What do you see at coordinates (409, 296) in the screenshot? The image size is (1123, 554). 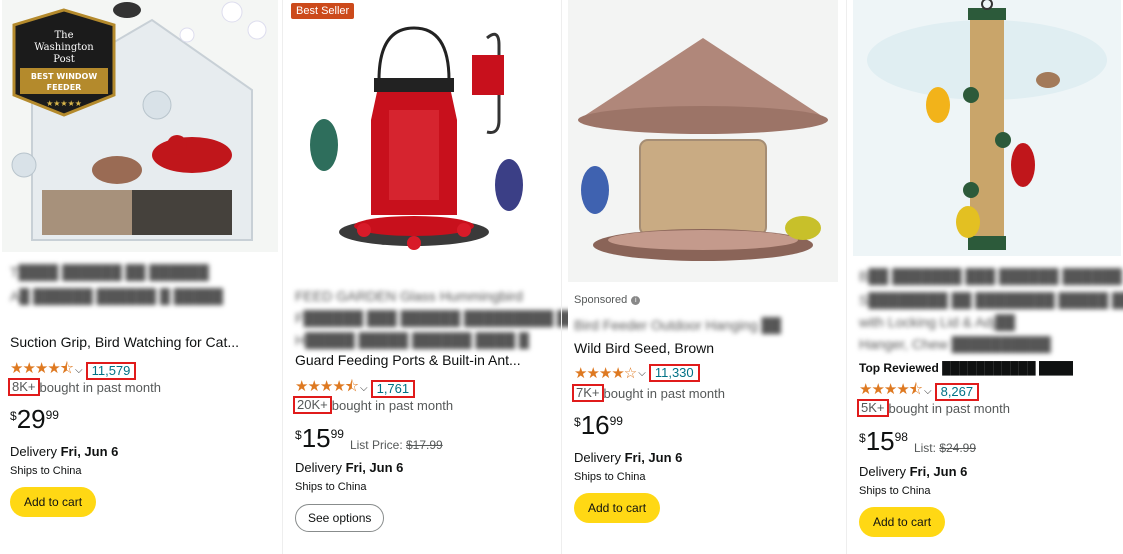 I see `product-title-line: FEED GARDEN Glass Hummingbird` at bounding box center [409, 296].